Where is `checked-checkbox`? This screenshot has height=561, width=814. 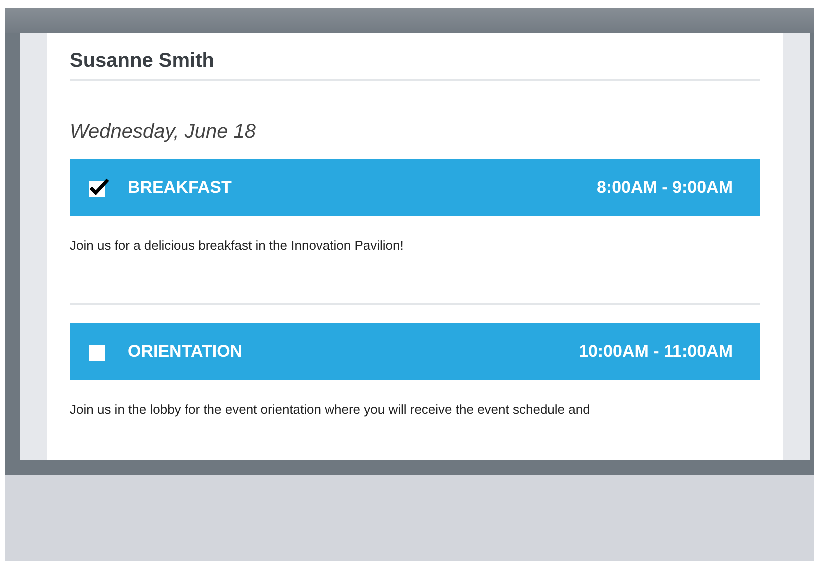
checked-checkbox is located at coordinates (99, 188).